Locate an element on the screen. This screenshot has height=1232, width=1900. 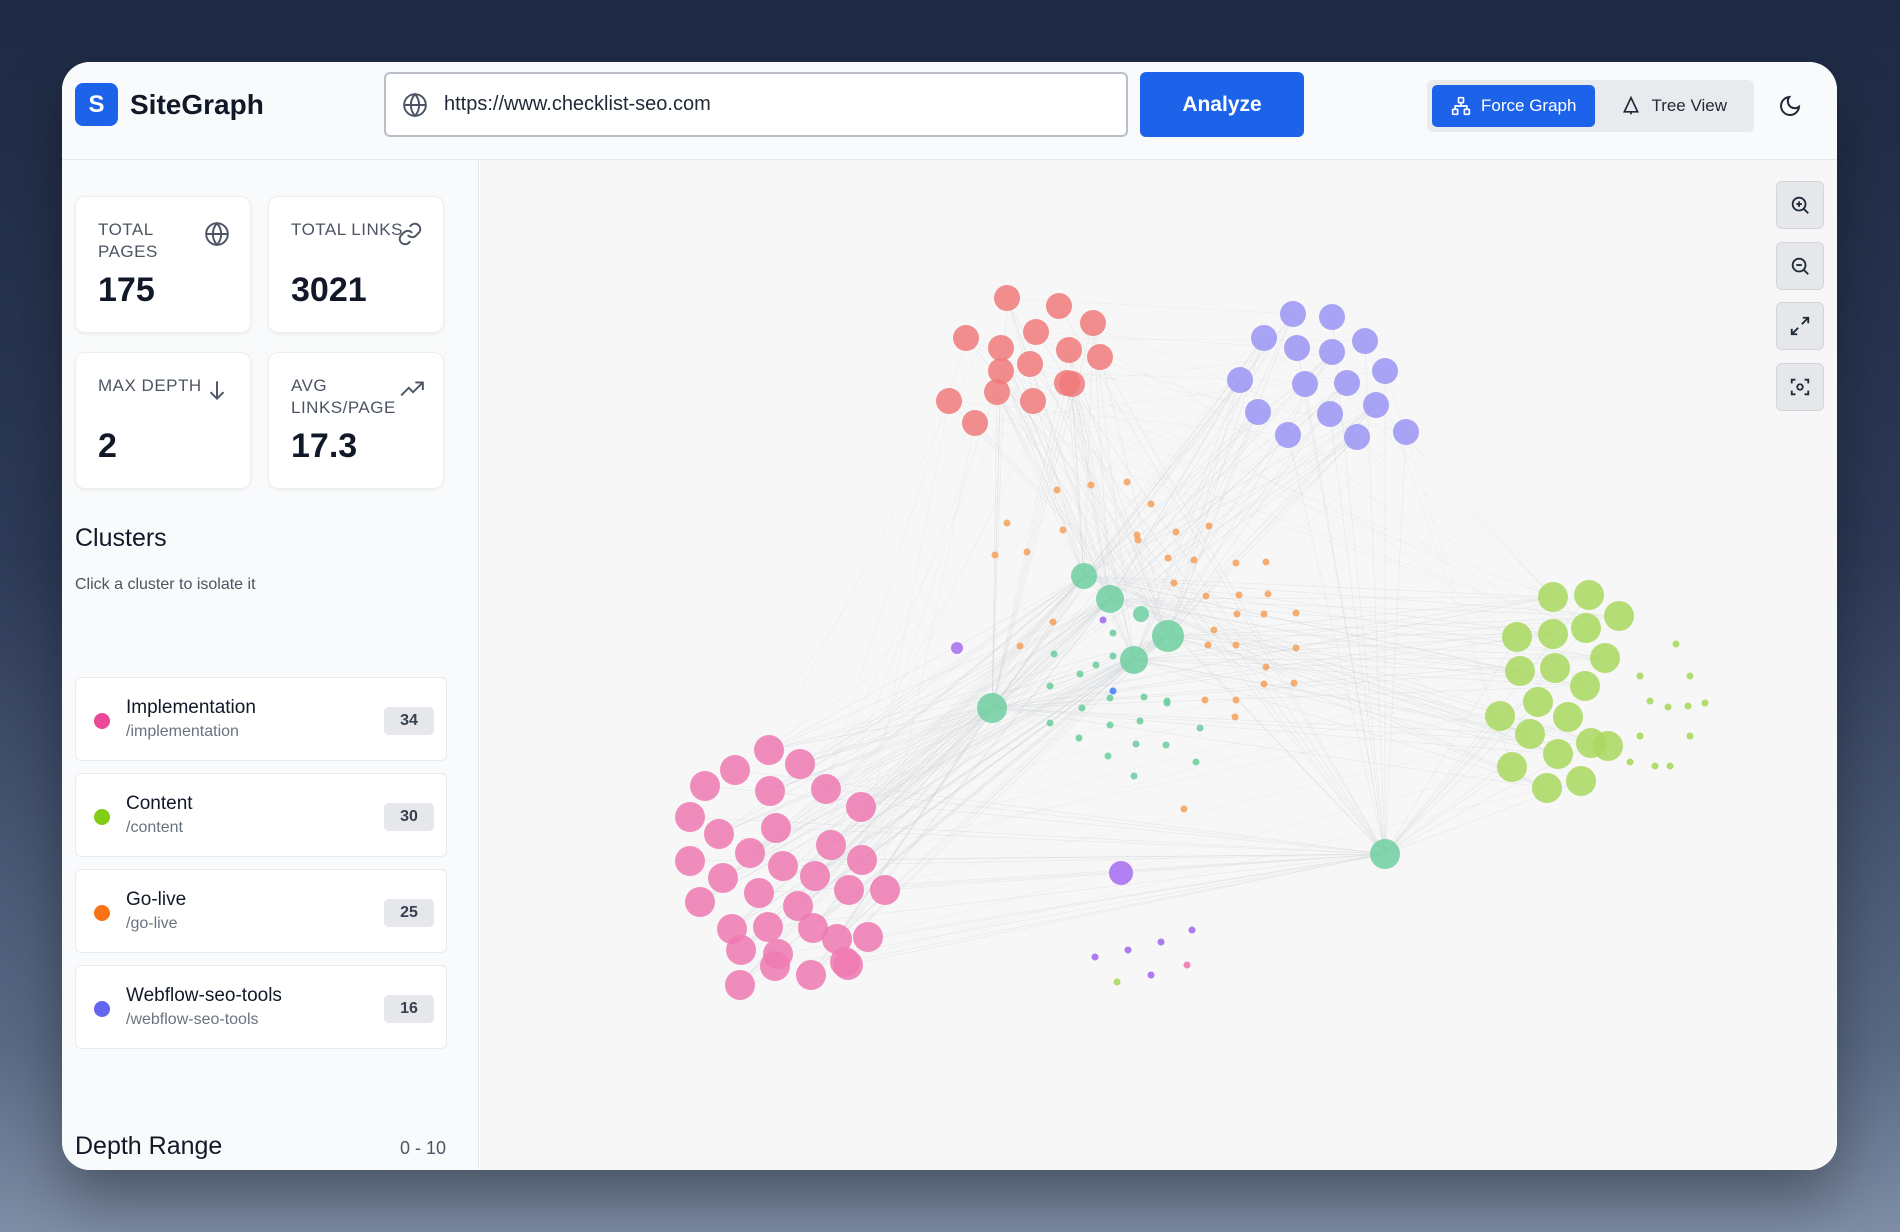
tree-view-button: Tree View is located at coordinates (1674, 106).